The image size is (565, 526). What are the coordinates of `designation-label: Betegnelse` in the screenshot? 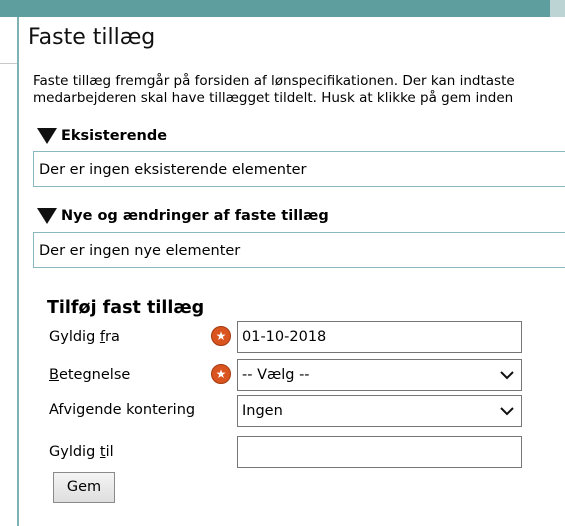 It's located at (89, 375).